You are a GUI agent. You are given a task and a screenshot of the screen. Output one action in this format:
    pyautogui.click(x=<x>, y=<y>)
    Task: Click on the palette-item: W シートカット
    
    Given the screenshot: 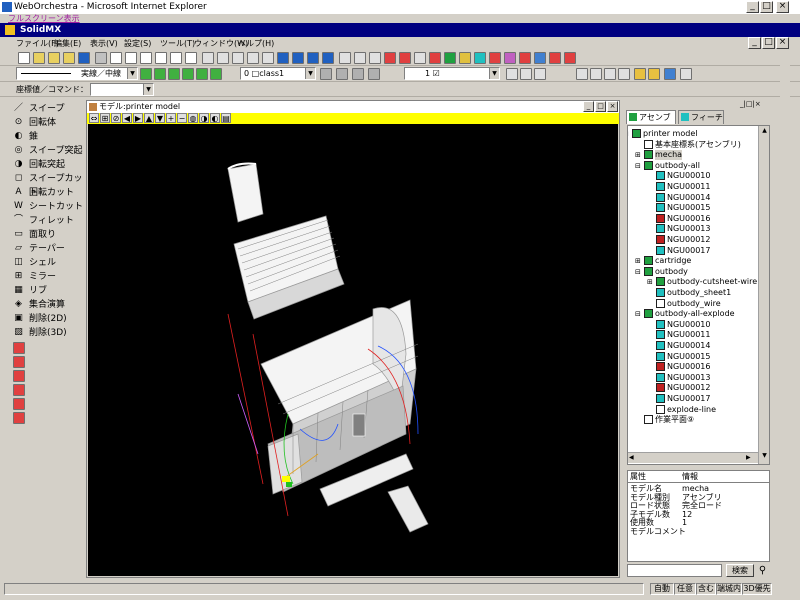 What is the action you would take?
    pyautogui.click(x=47, y=207)
    